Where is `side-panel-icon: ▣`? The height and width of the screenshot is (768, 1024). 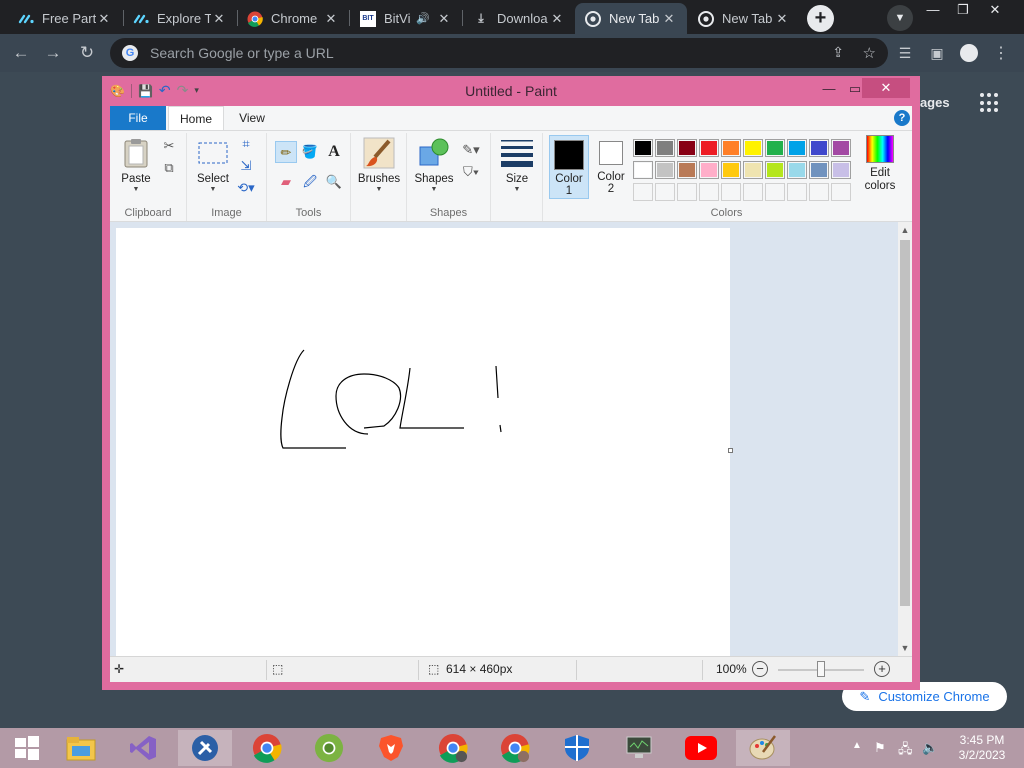
side-panel-icon: ▣ is located at coordinates (937, 53).